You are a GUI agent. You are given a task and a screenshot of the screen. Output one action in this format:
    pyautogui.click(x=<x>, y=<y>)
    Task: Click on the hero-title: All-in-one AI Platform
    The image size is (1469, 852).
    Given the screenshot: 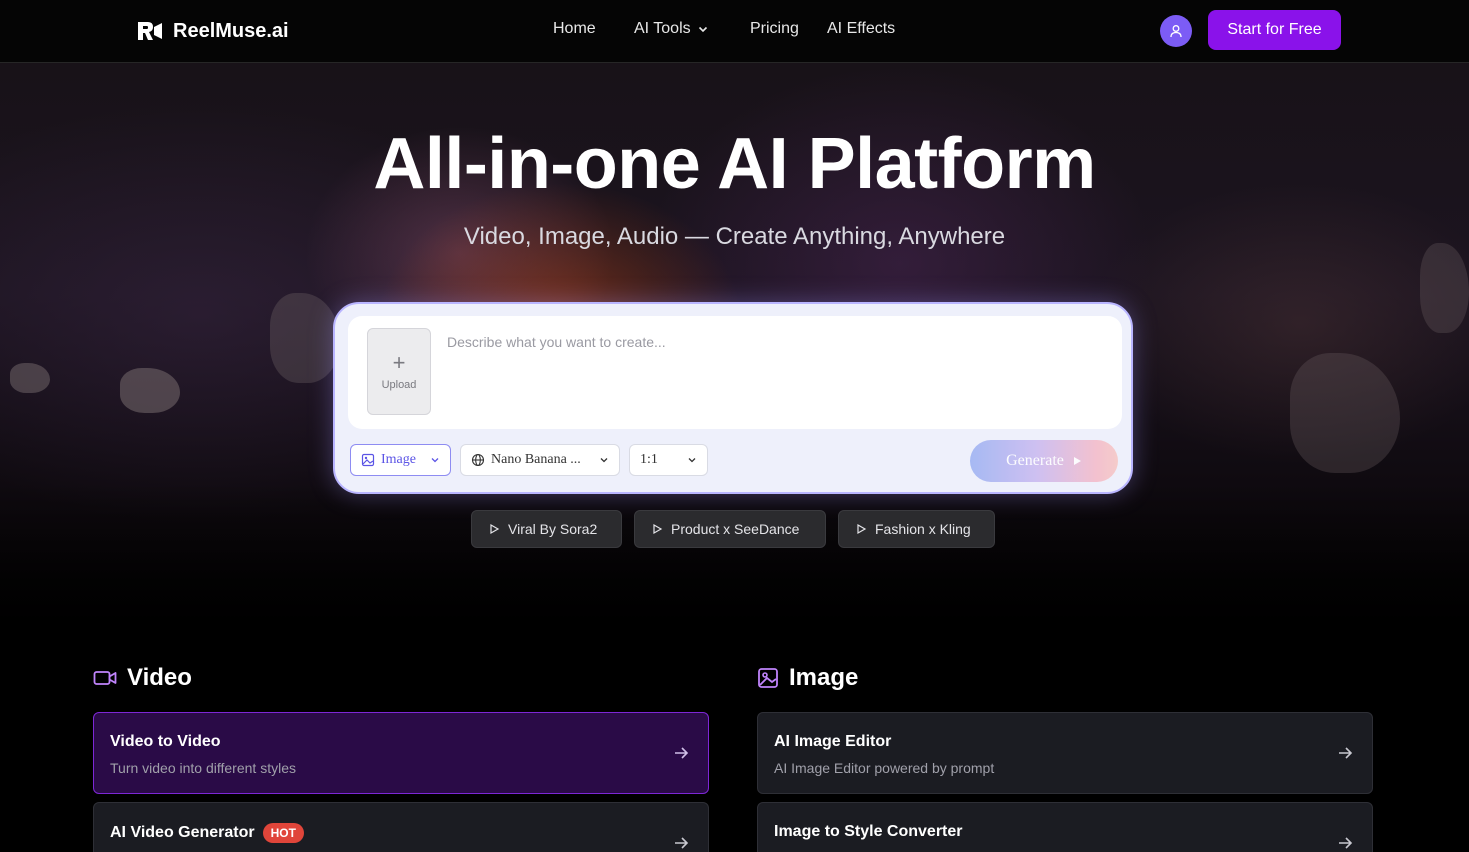 What is the action you would take?
    pyautogui.click(x=734, y=164)
    